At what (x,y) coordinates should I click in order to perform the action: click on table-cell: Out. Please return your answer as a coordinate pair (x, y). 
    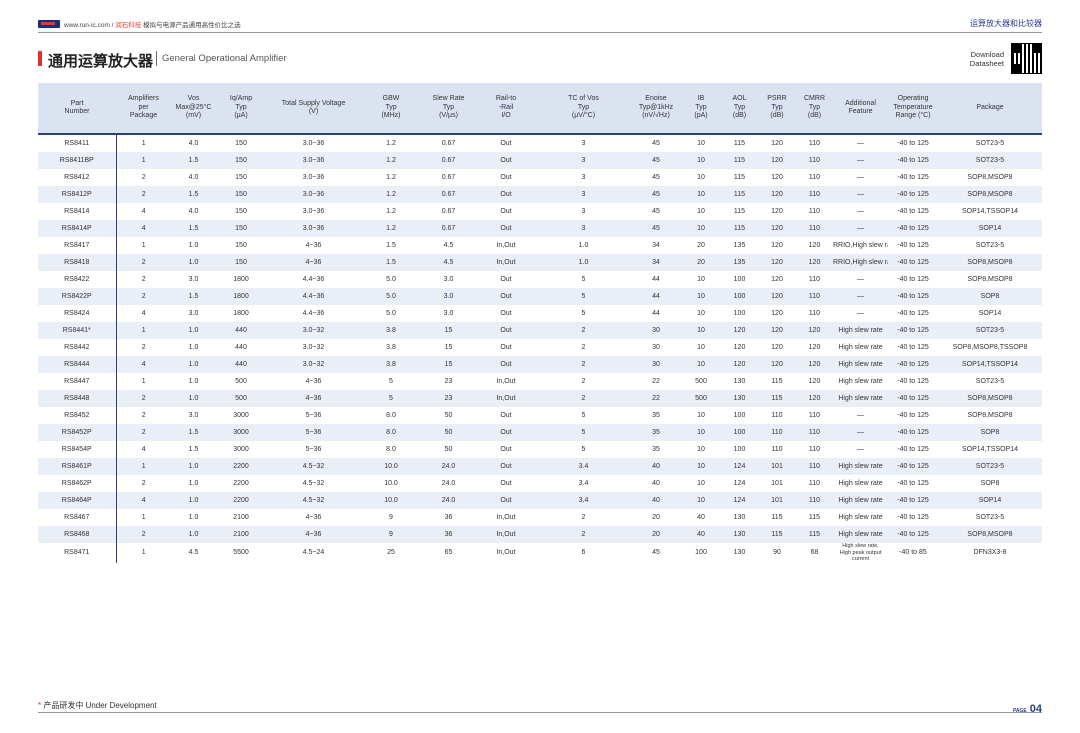
    Looking at the image, I should click on (506, 415).